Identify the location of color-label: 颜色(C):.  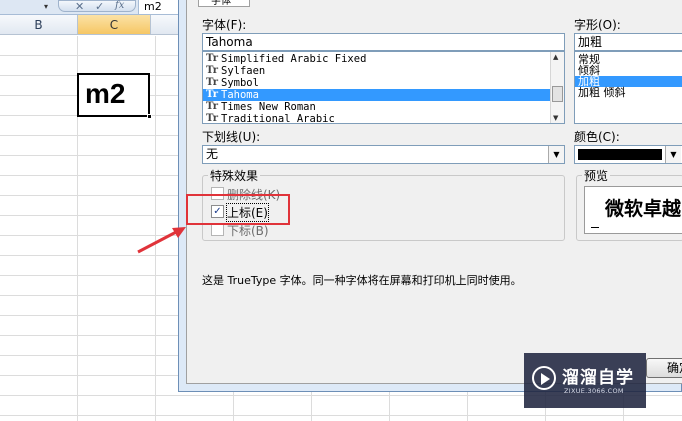
(597, 137).